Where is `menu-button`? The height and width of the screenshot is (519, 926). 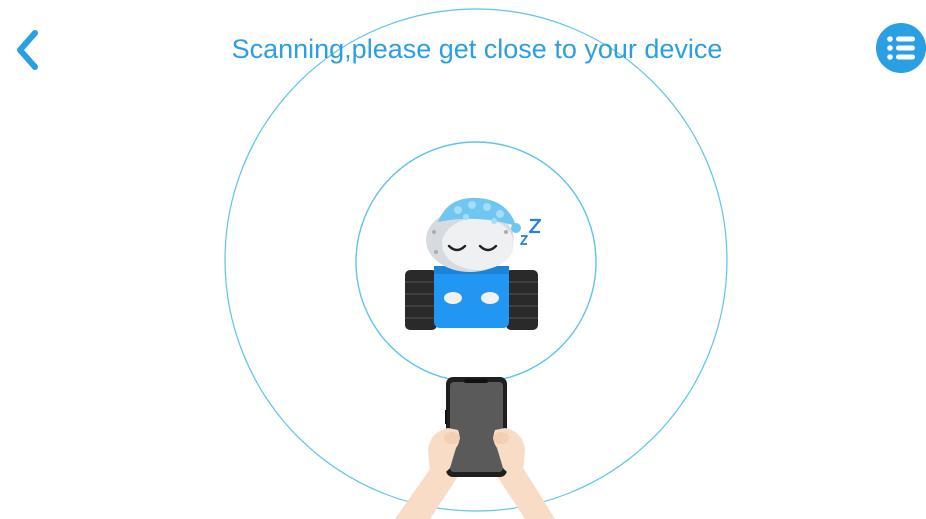
menu-button is located at coordinates (901, 48).